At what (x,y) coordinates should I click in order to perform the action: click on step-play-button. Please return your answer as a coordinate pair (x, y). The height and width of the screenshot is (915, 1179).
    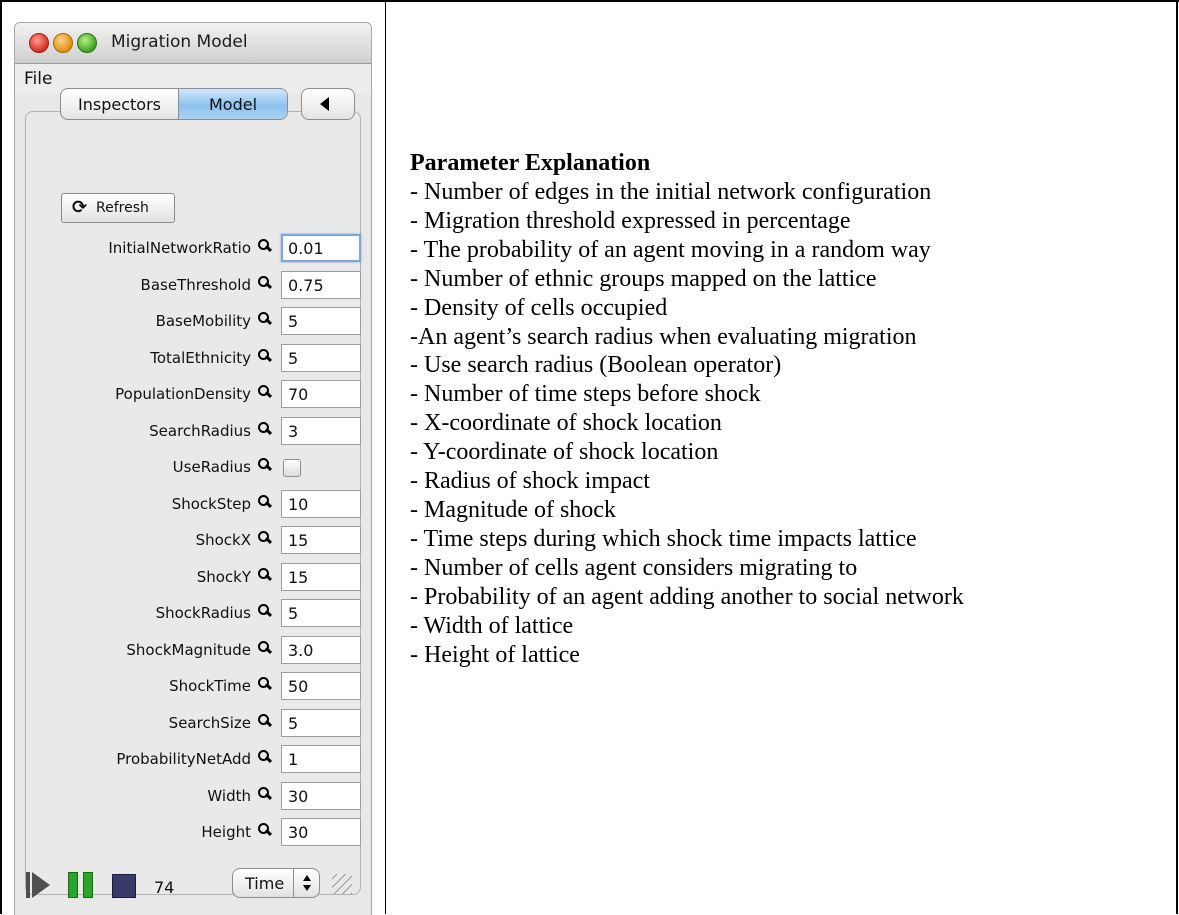
    Looking at the image, I should click on (39, 885).